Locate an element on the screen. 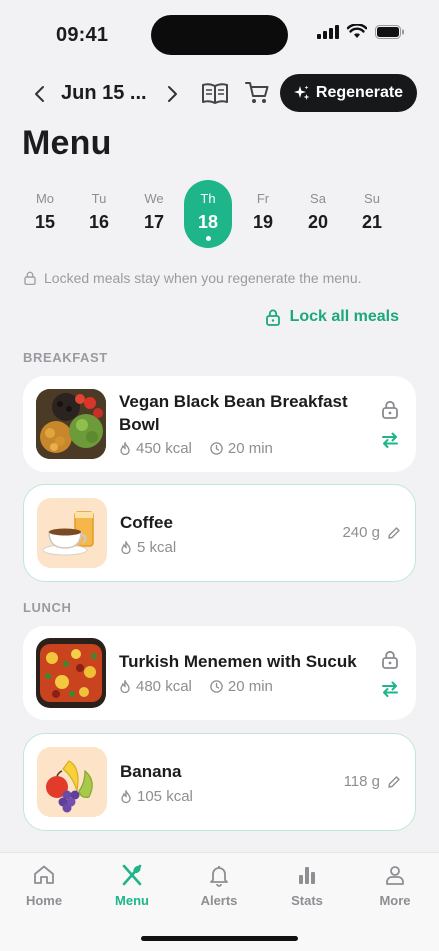  meal-meta: 105 kcal is located at coordinates (156, 796).